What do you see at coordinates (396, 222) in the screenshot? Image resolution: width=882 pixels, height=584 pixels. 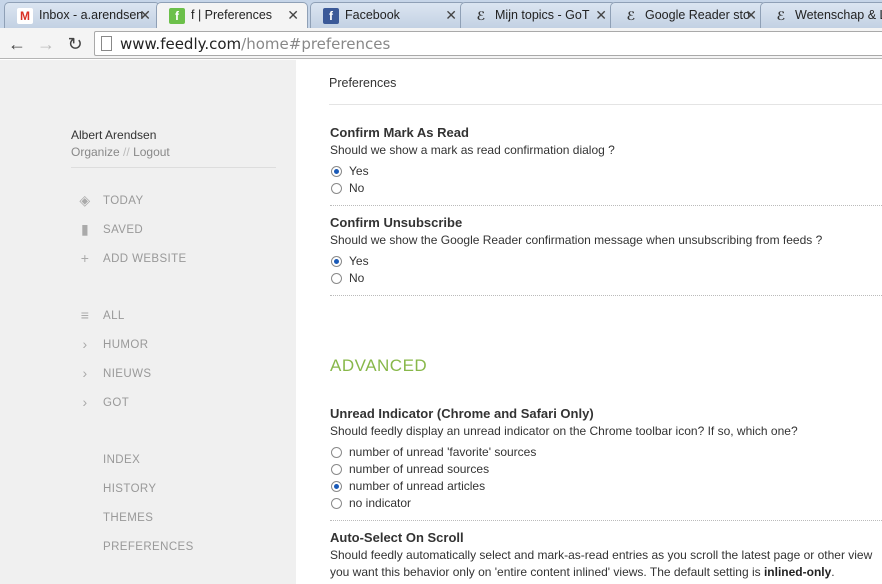 I see `confirm-unsub-title: Confirm Unsubscribe` at bounding box center [396, 222].